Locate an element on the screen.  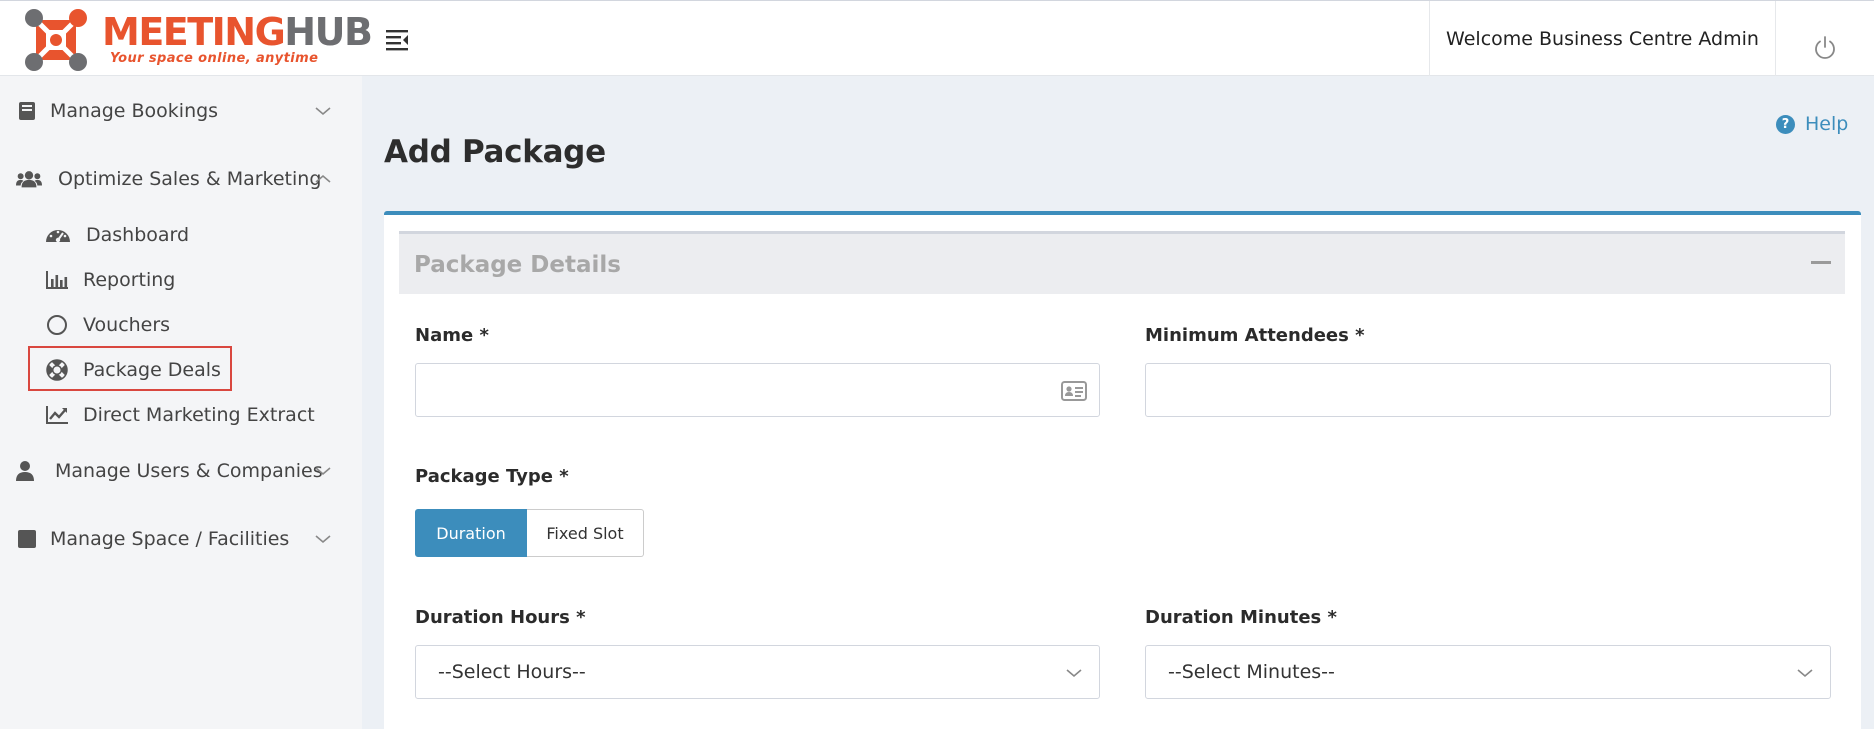
duration-minutes-select: --Select Minutes-- is located at coordinates (1488, 672).